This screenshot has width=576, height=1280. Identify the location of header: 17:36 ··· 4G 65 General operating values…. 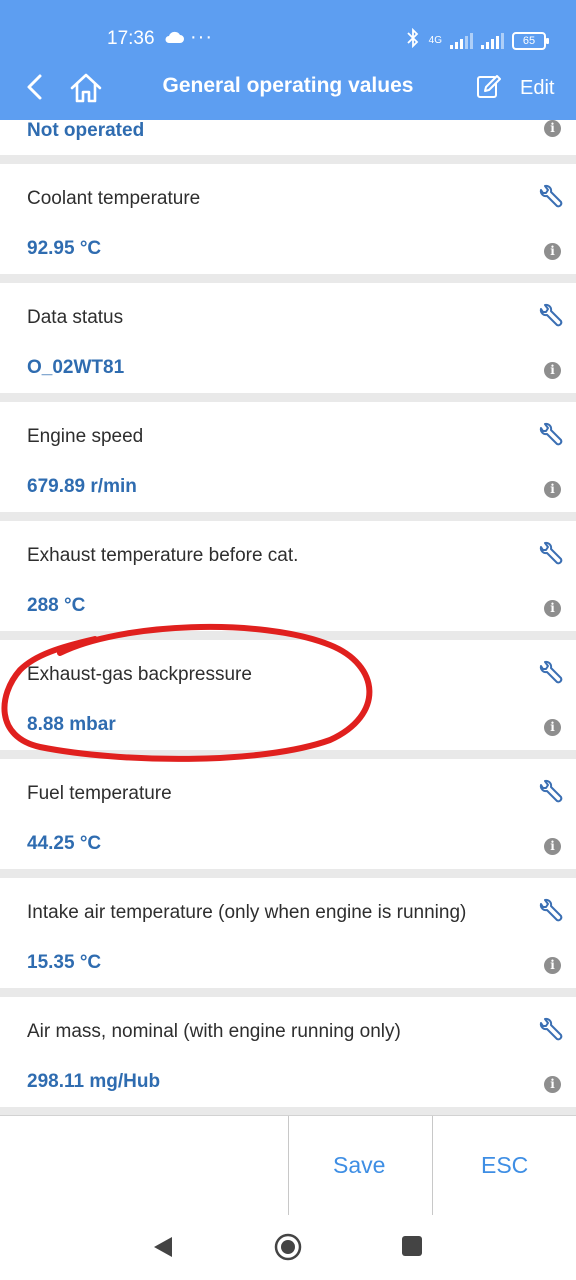
(288, 60).